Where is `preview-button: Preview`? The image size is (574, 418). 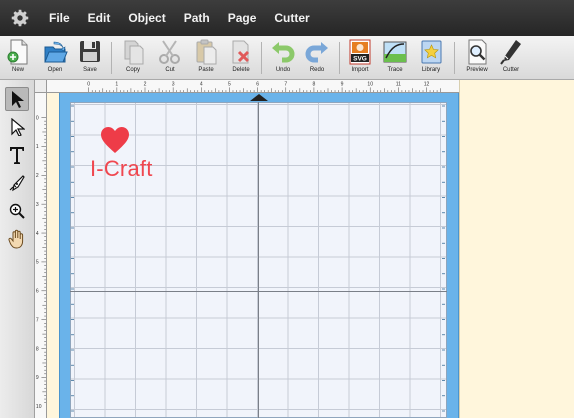
preview-button: Preview is located at coordinates (477, 58).